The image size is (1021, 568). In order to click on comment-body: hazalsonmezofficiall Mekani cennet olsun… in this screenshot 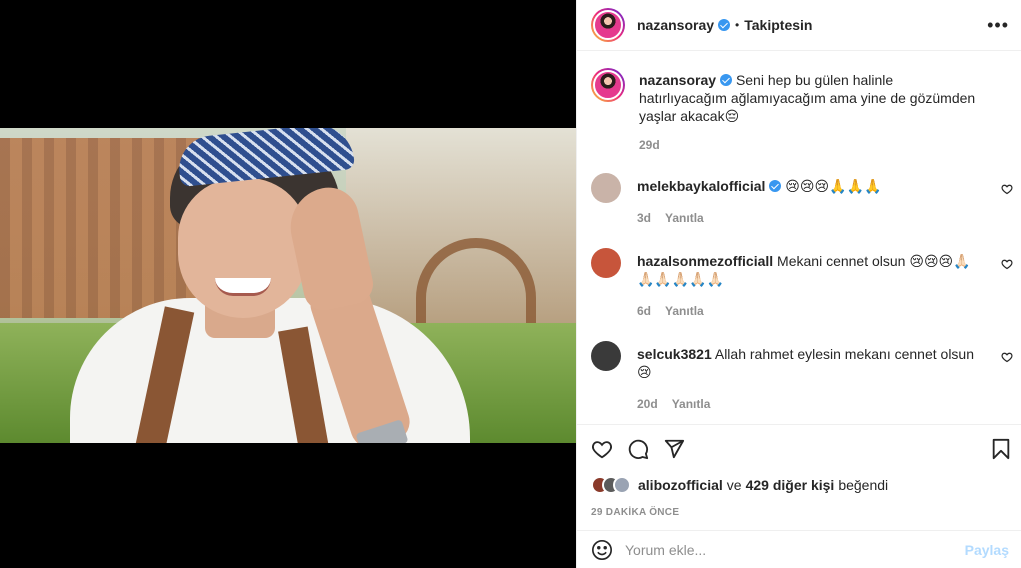, I will do `click(807, 283)`.